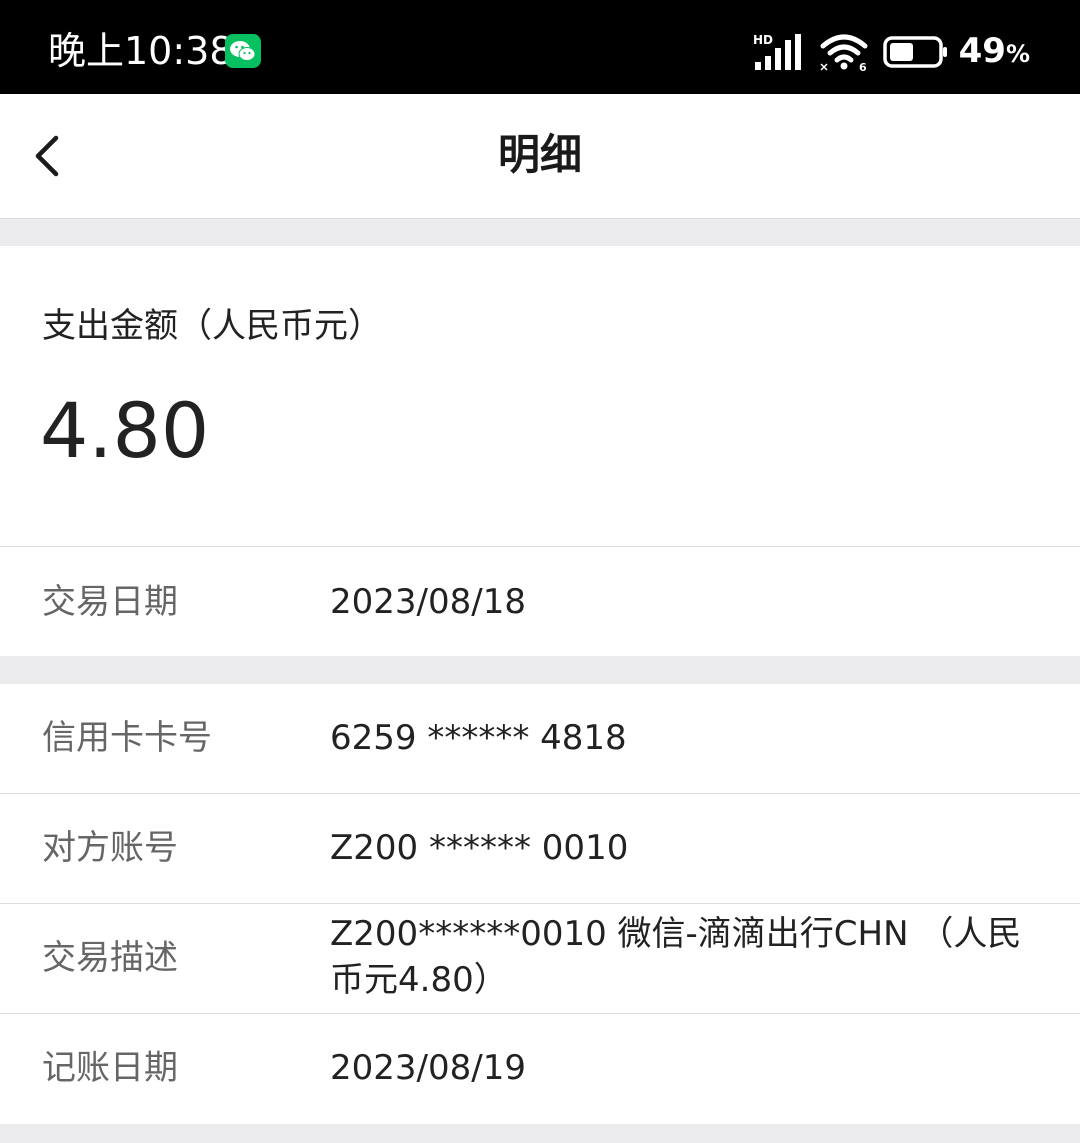 This screenshot has width=1080, height=1143. I want to click on transaction-date-value: 2023/08/18, so click(428, 602).